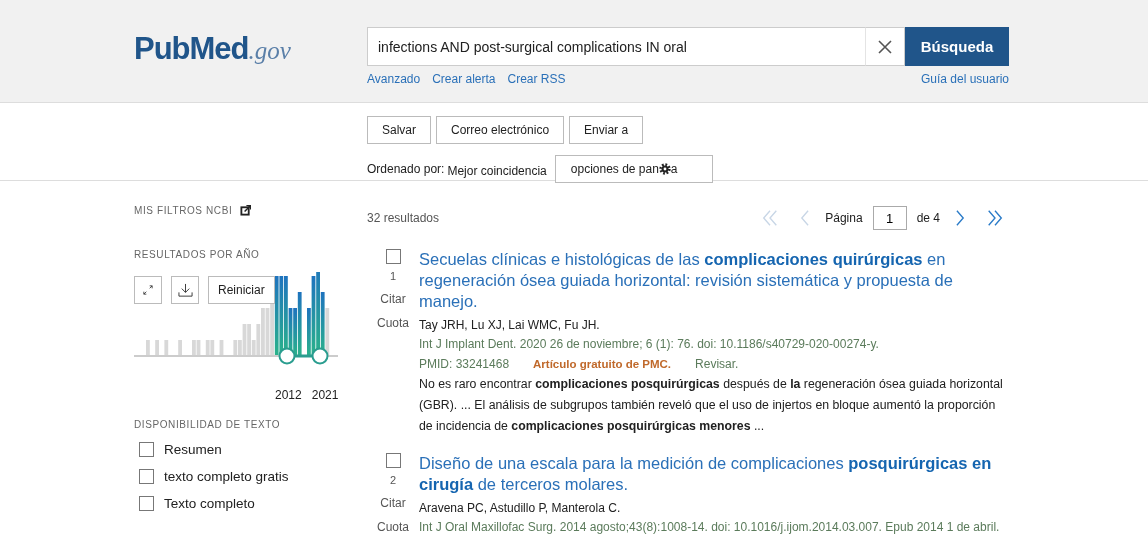  What do you see at coordinates (208, 424) in the screenshot?
I see `text-availability-heading: DISPONIBILIDAD DE TEXTO` at bounding box center [208, 424].